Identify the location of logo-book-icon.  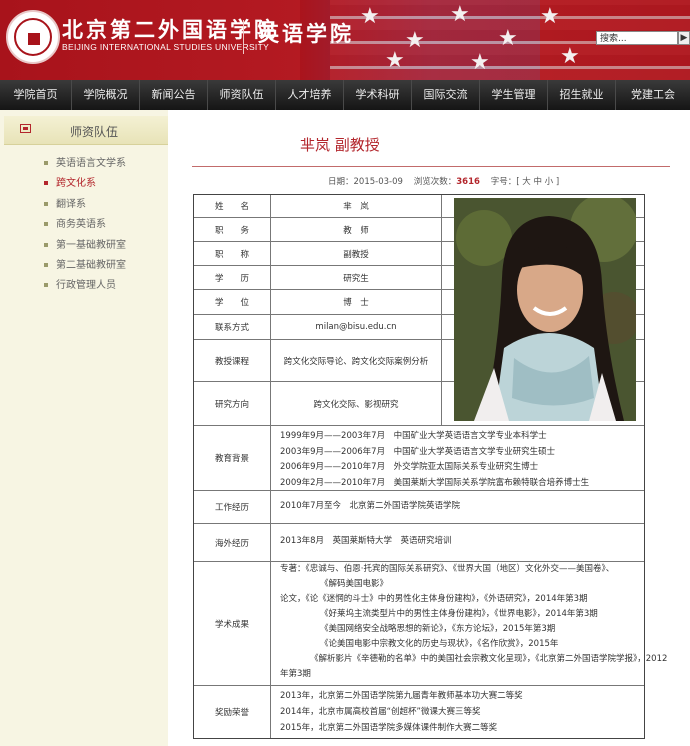
(34, 39).